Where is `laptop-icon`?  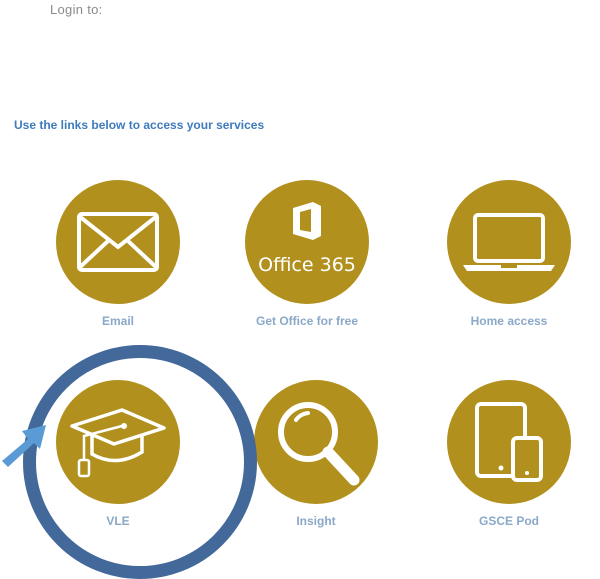 laptop-icon is located at coordinates (509, 242).